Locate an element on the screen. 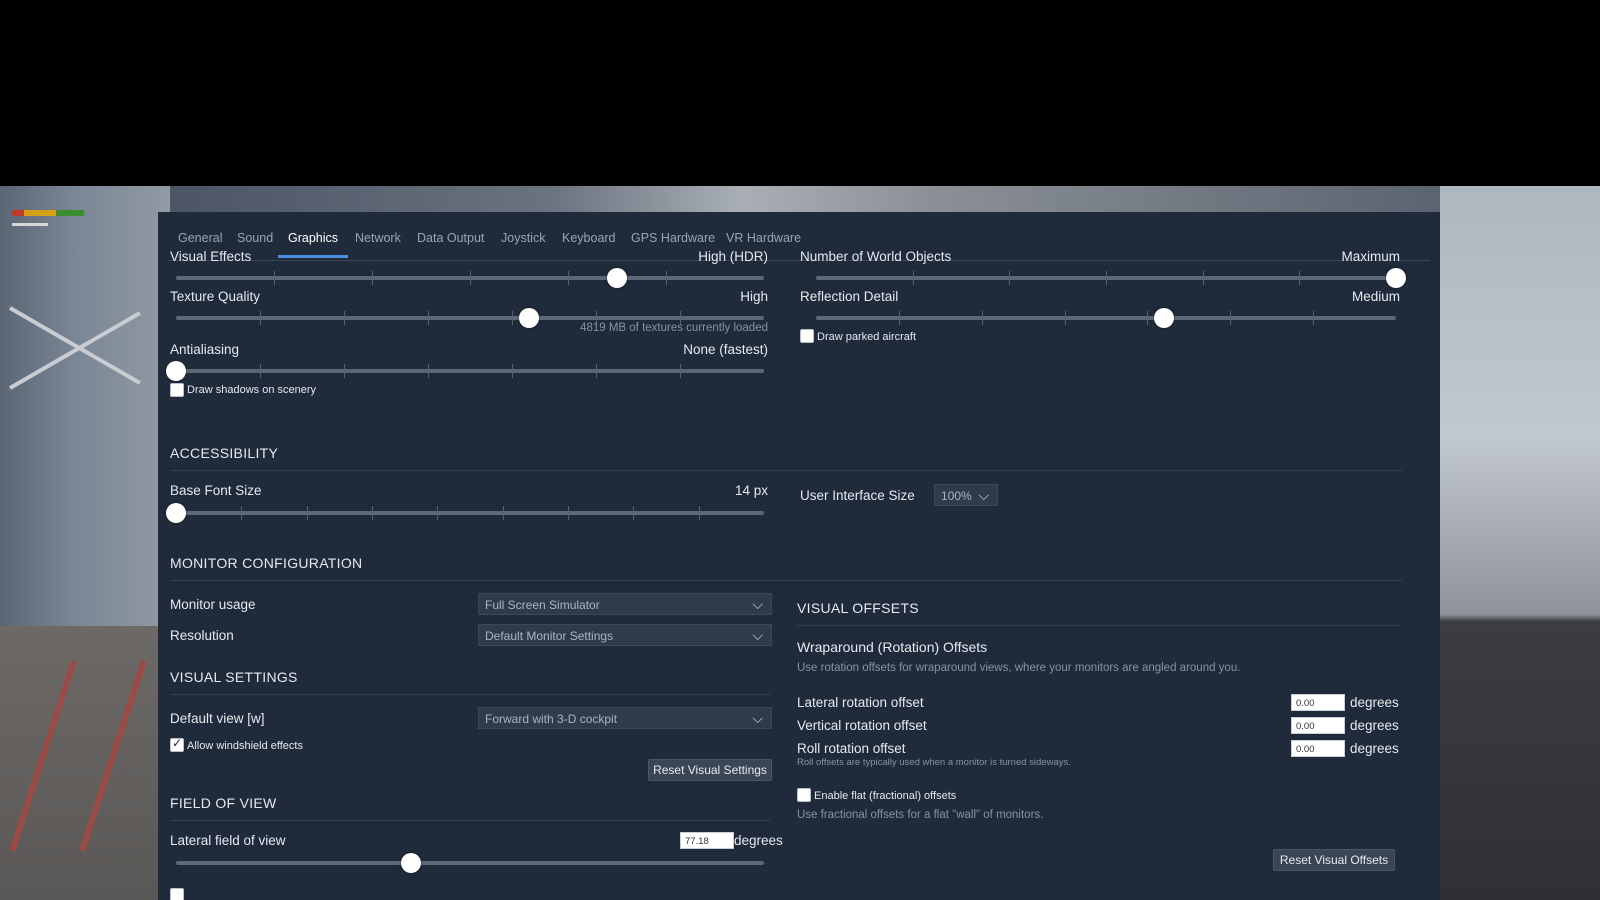 The image size is (1600, 900). lateral-fov-slider is located at coordinates (470, 863).